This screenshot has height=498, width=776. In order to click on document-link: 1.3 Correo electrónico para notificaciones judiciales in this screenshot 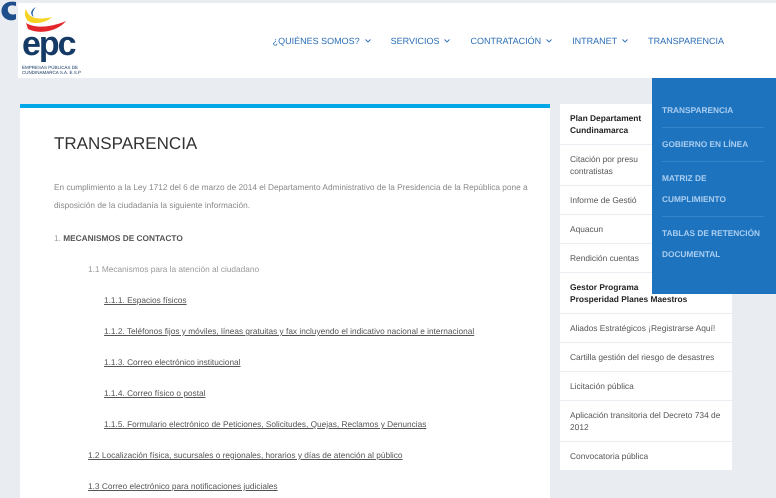, I will do `click(183, 486)`.